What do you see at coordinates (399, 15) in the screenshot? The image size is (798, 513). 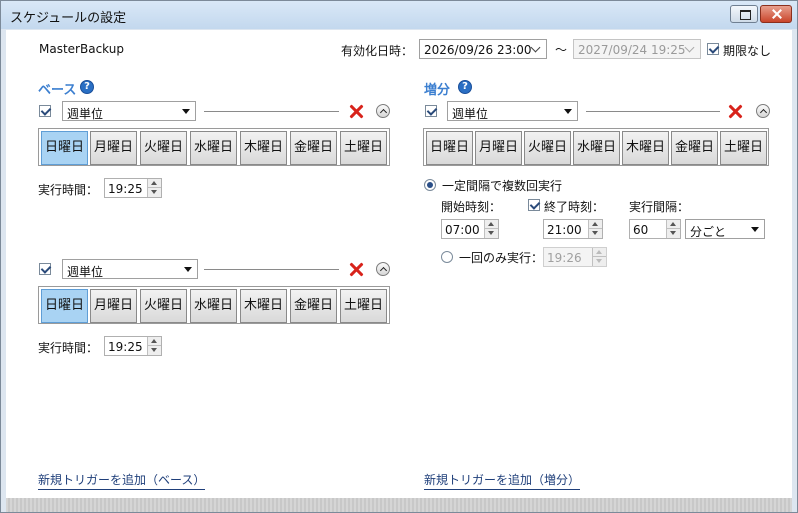 I see `title-bar: スケジュールの設定` at bounding box center [399, 15].